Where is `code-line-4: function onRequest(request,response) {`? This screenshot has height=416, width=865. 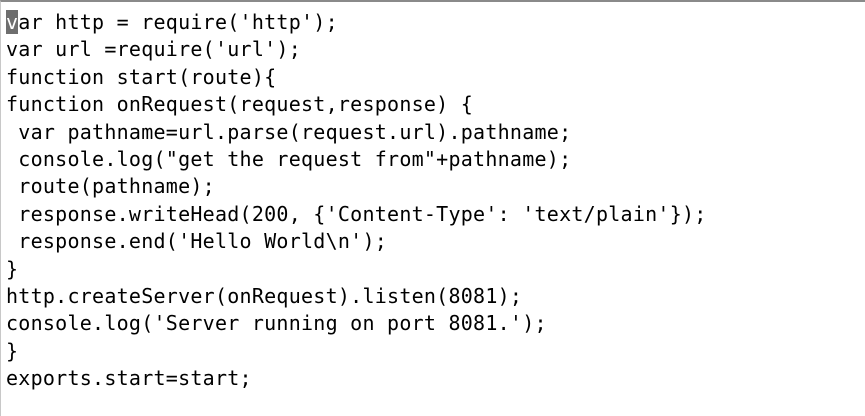
code-line-4: function onRequest(request,response) { is located at coordinates (240, 104).